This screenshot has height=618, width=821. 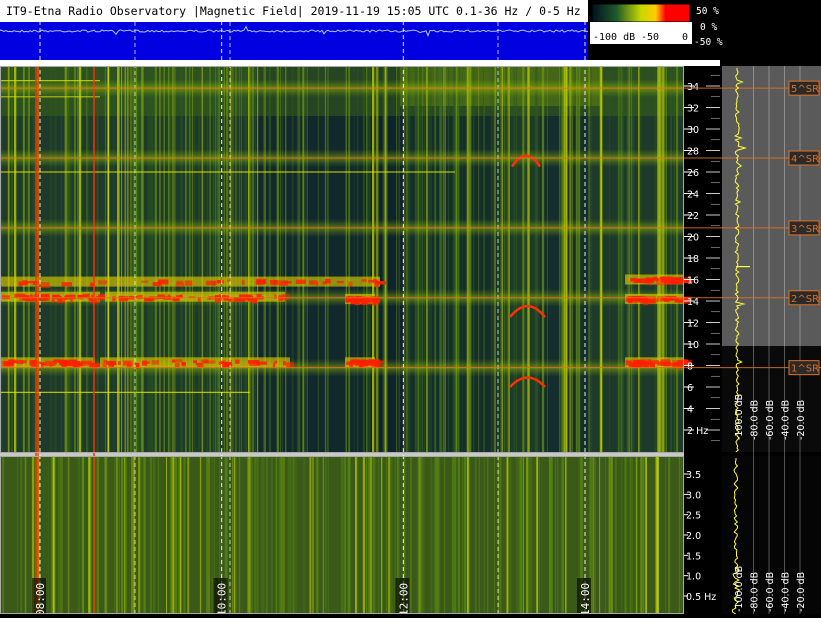 What do you see at coordinates (709, 27) in the screenshot?
I see `waveform-scale-mid: 0 %` at bounding box center [709, 27].